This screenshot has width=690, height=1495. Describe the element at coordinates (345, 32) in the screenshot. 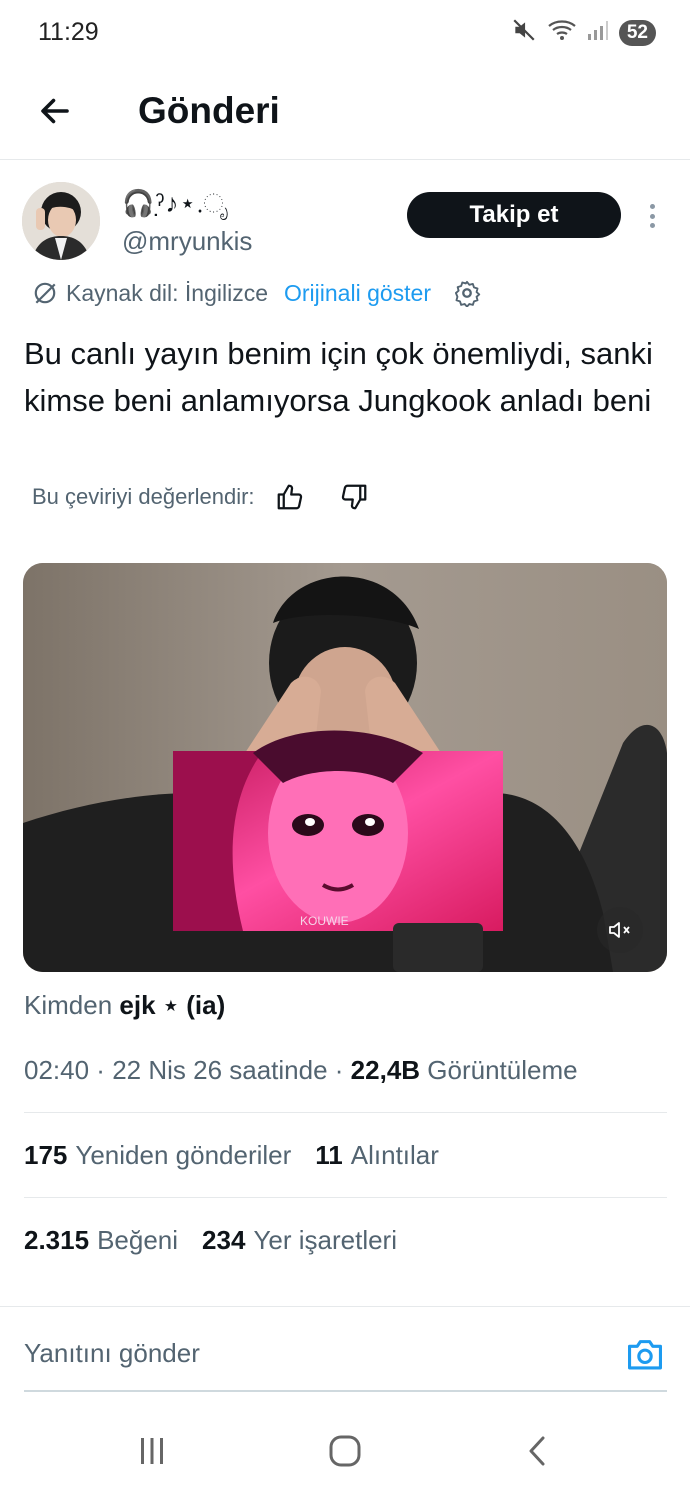

I see `status-bar: 11:29 52` at that location.